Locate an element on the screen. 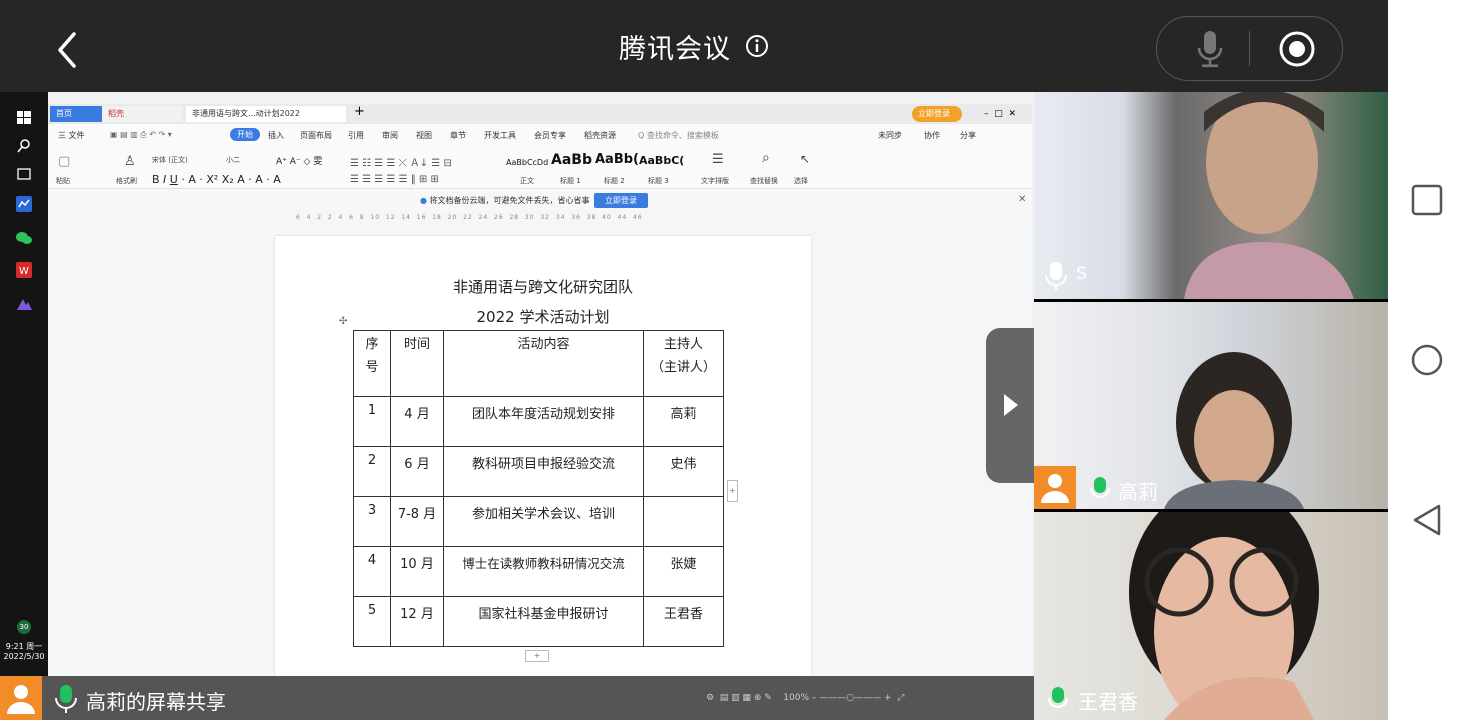 The width and height of the screenshot is (1465, 720). row-no: 1 is located at coordinates (372, 421).